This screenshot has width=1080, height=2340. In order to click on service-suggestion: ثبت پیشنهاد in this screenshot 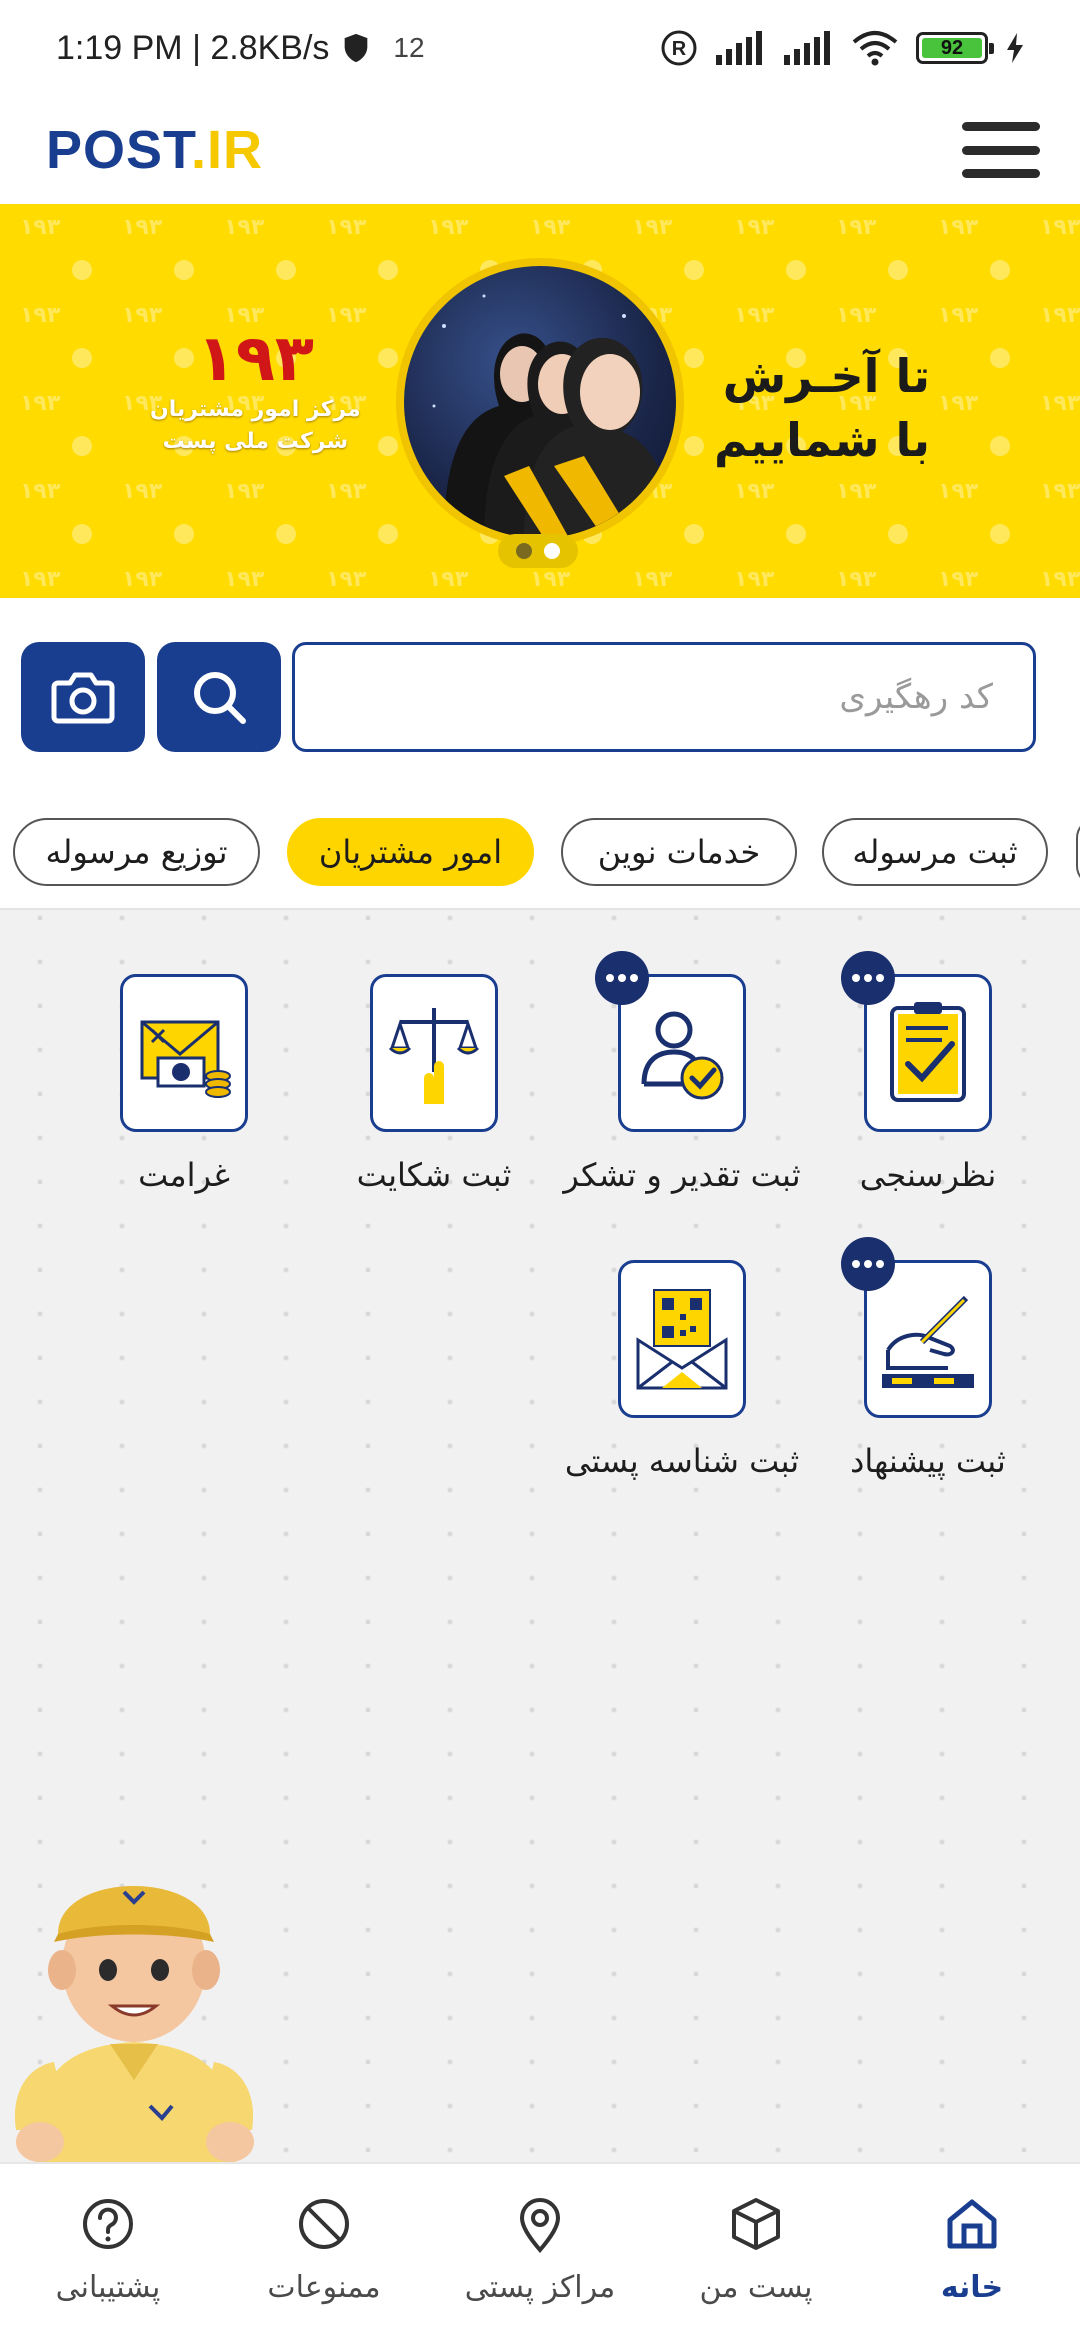, I will do `click(928, 1358)`.